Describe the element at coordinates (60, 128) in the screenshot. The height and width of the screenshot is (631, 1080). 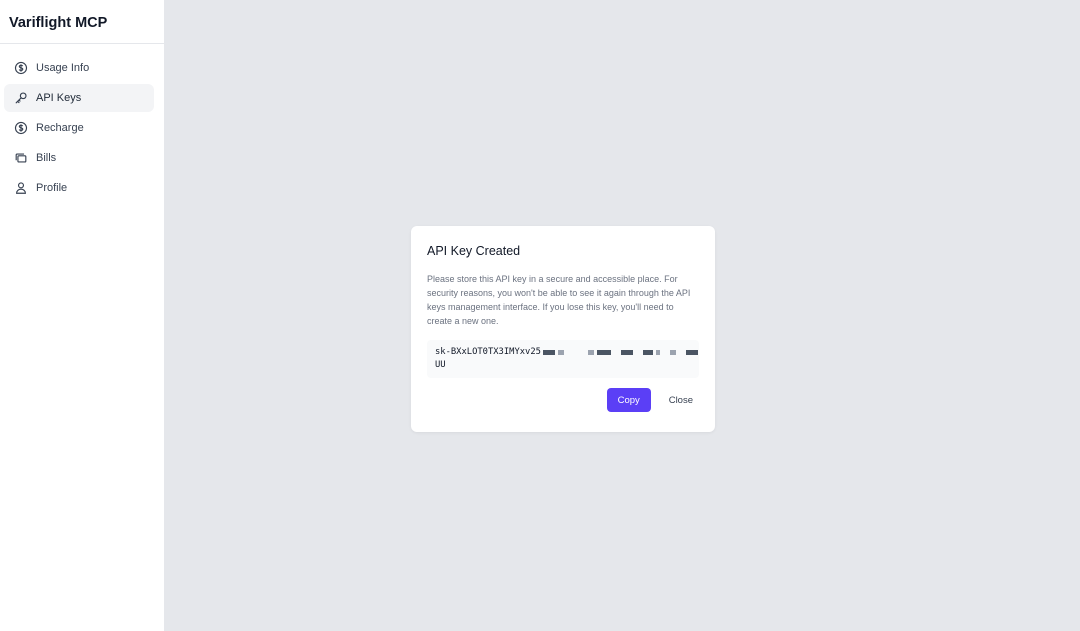
I see `sidebar-item-label: Recharge` at that location.